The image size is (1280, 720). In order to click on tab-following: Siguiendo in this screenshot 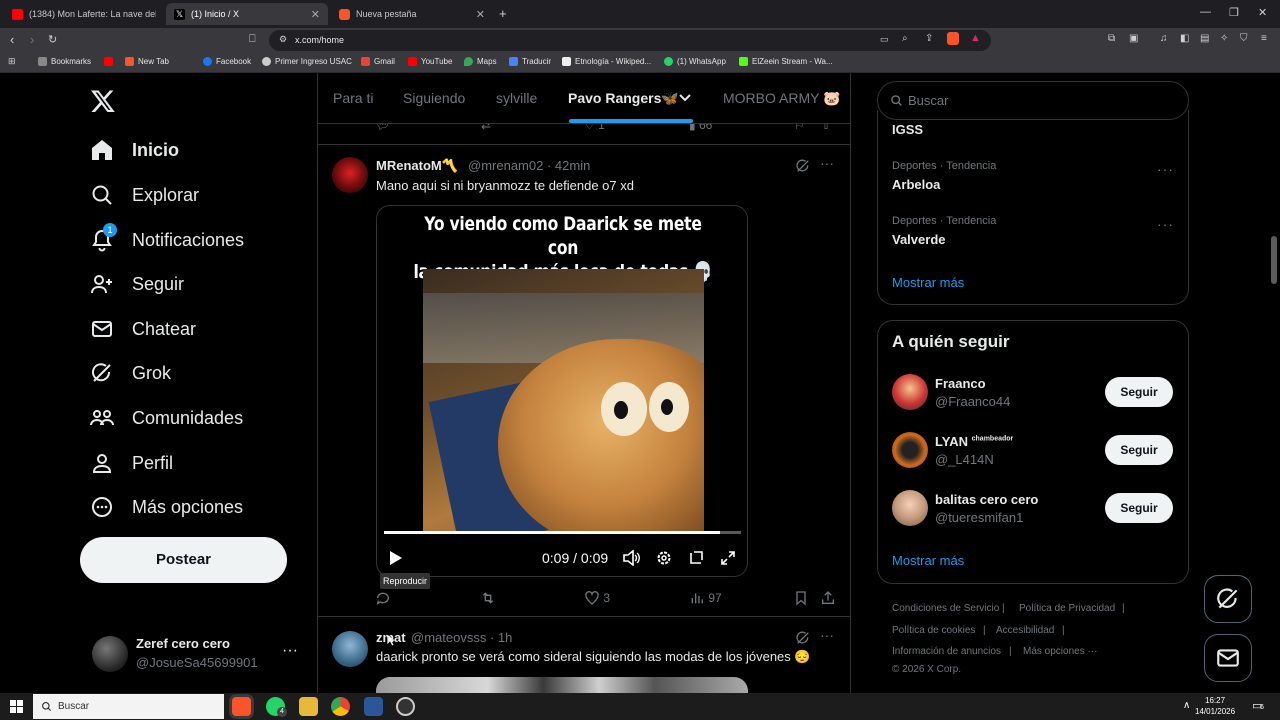, I will do `click(434, 98)`.